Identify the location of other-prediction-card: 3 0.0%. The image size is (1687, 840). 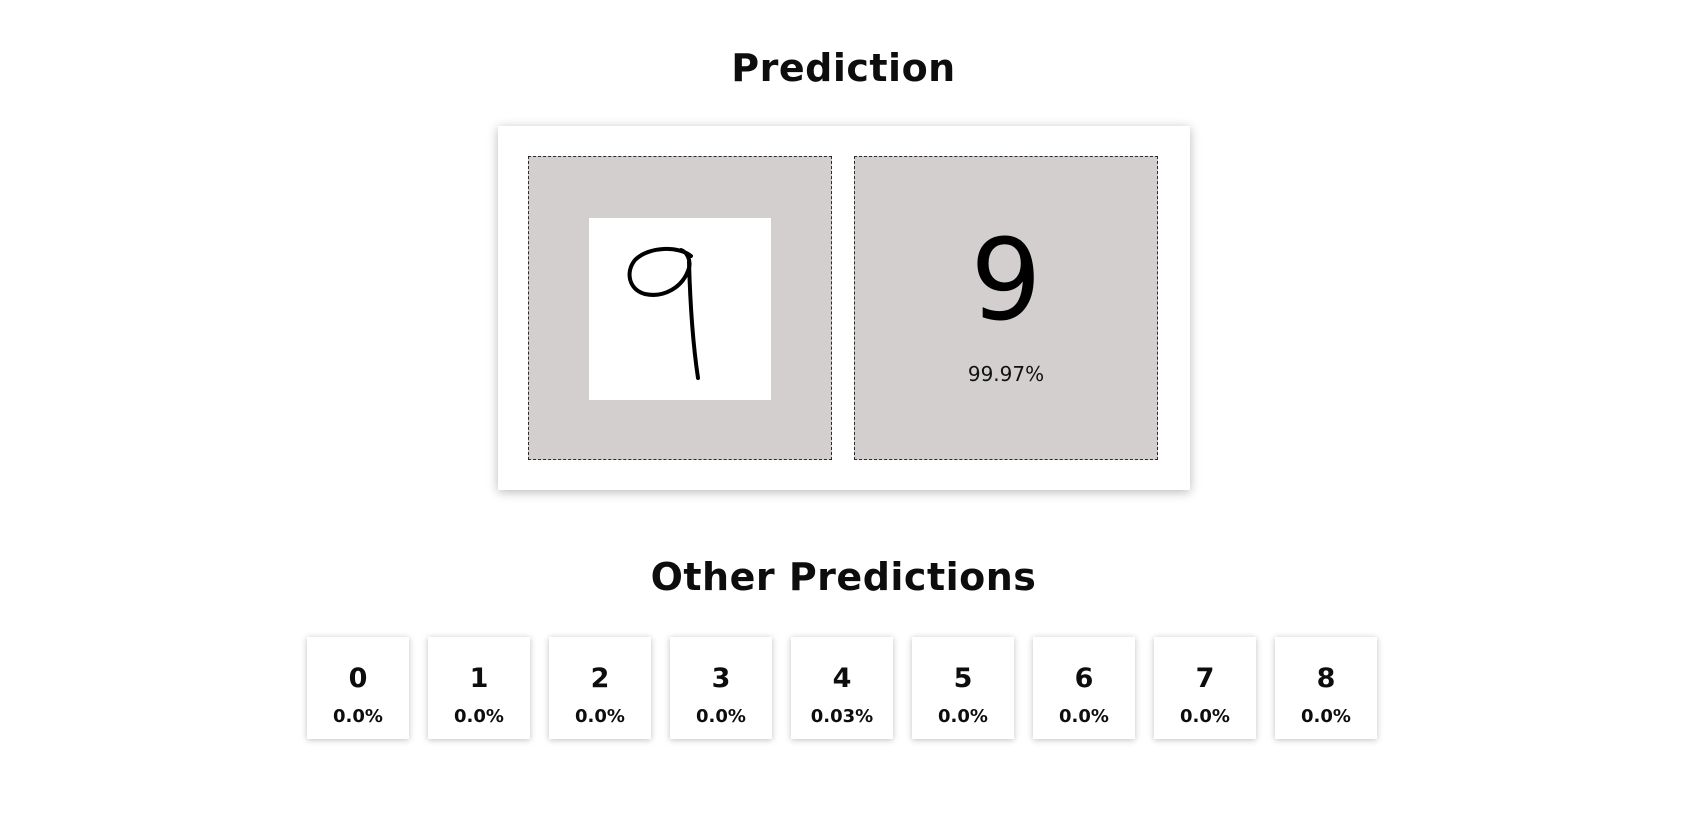
(721, 688).